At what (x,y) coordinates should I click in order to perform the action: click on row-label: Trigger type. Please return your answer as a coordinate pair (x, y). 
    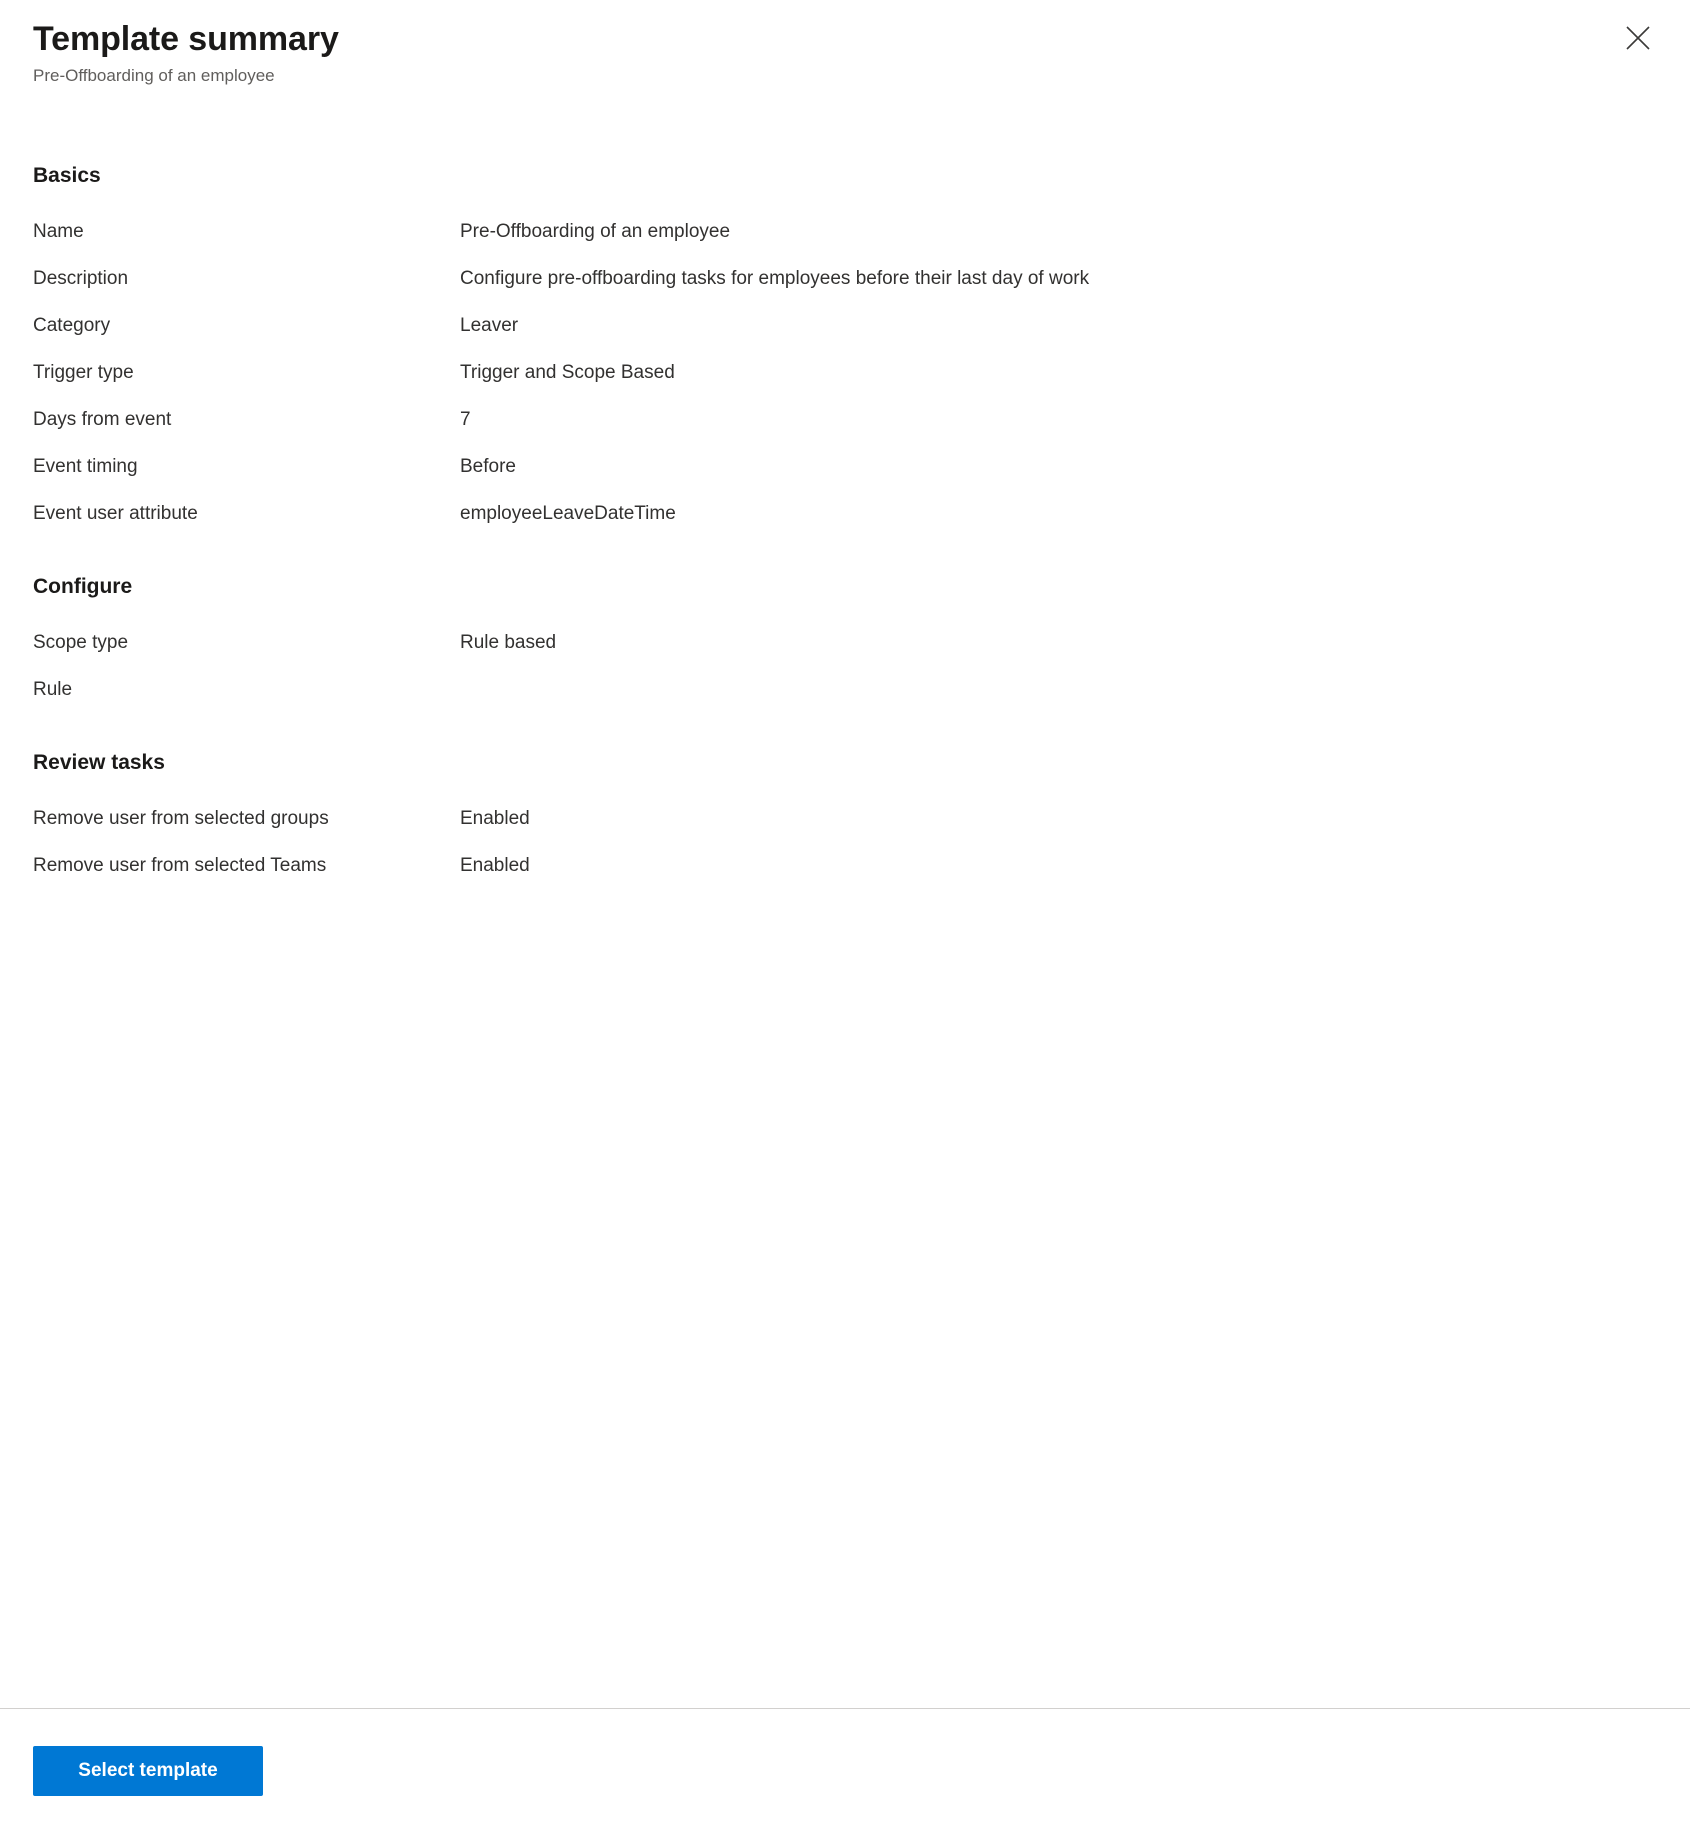
    Looking at the image, I should click on (83, 372).